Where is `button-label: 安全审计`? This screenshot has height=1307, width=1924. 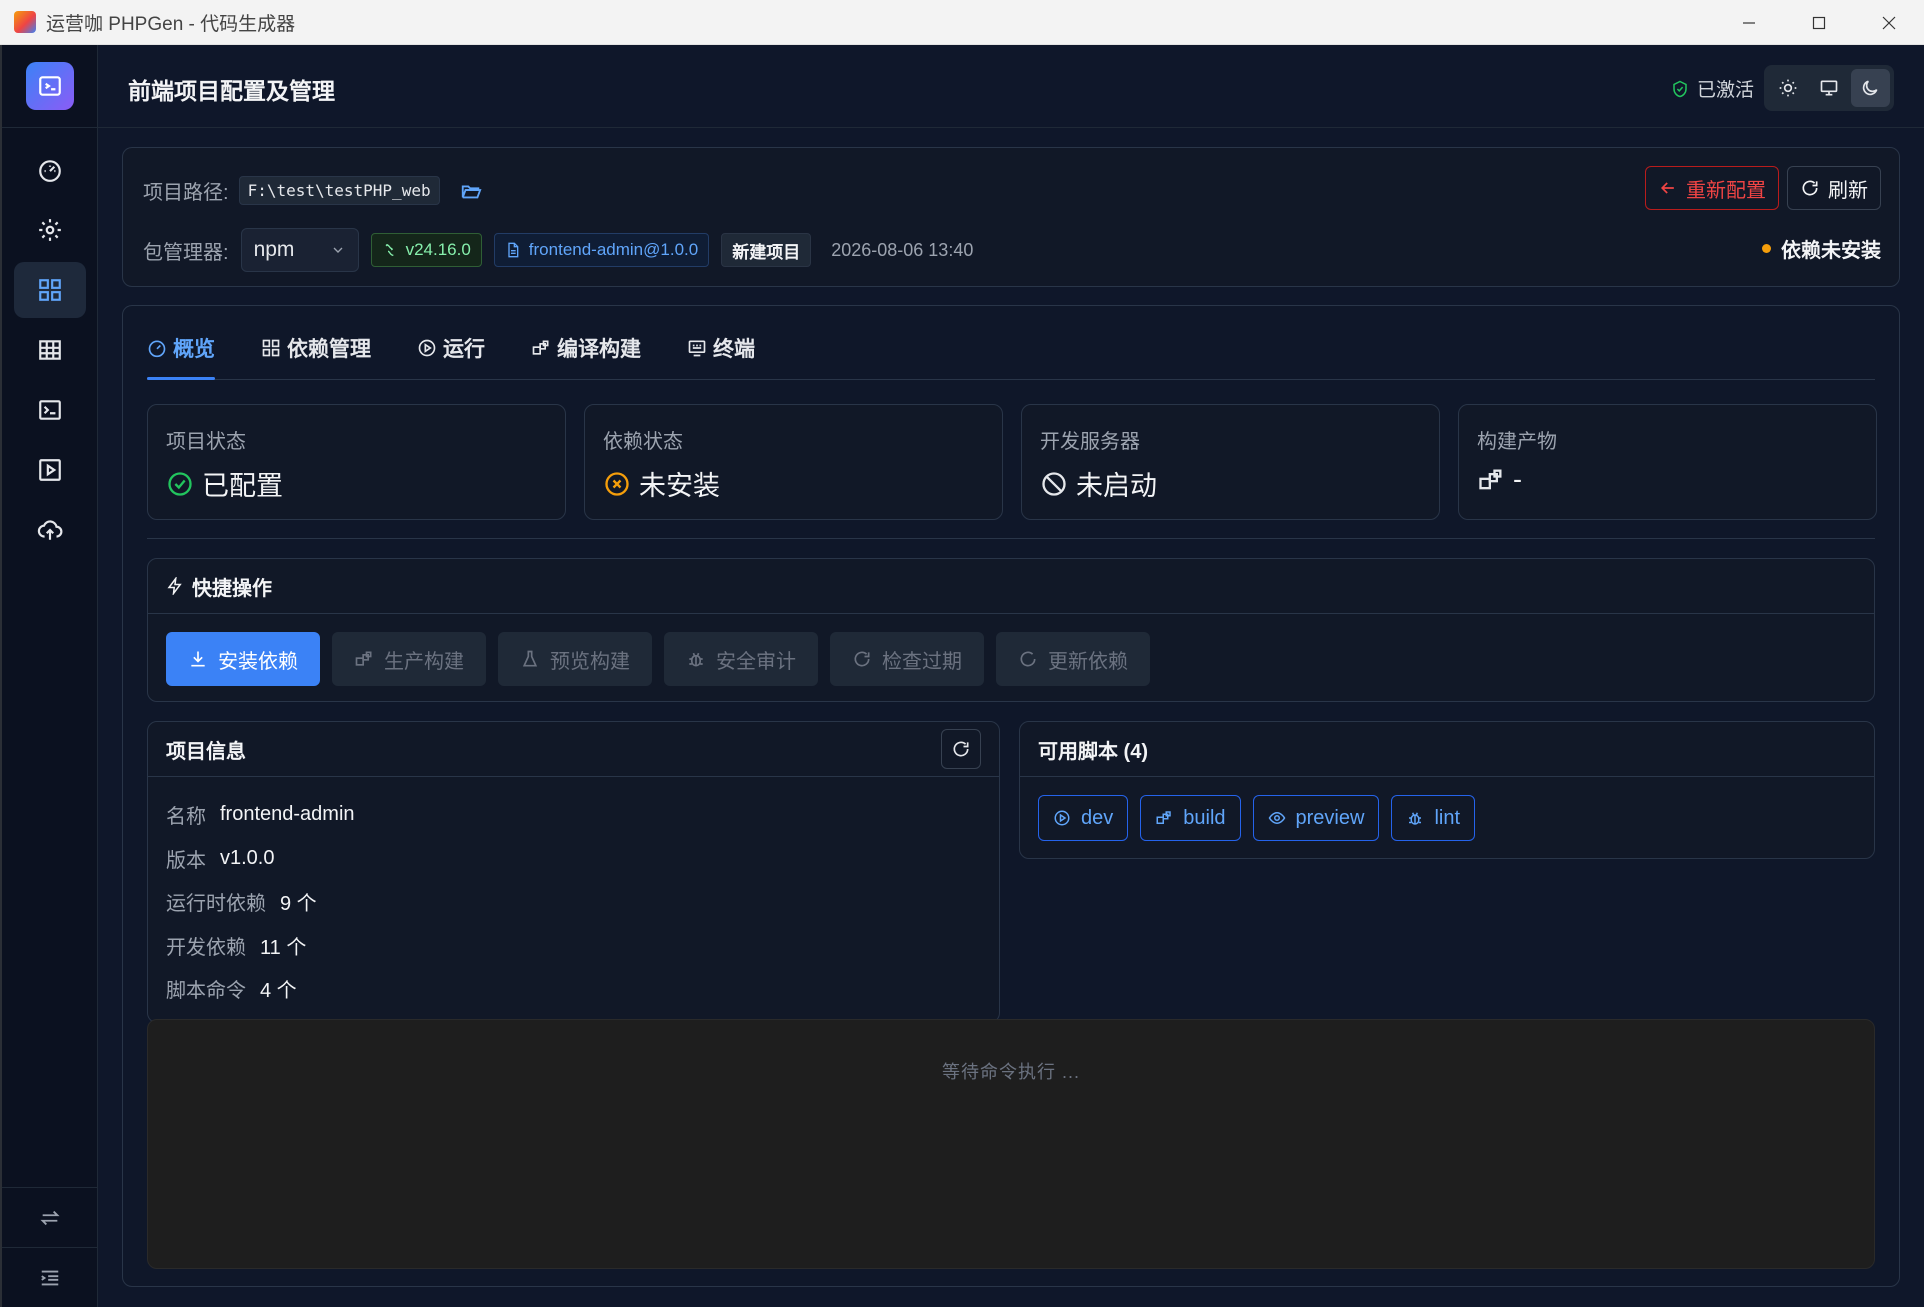
button-label: 安全审计 is located at coordinates (756, 661).